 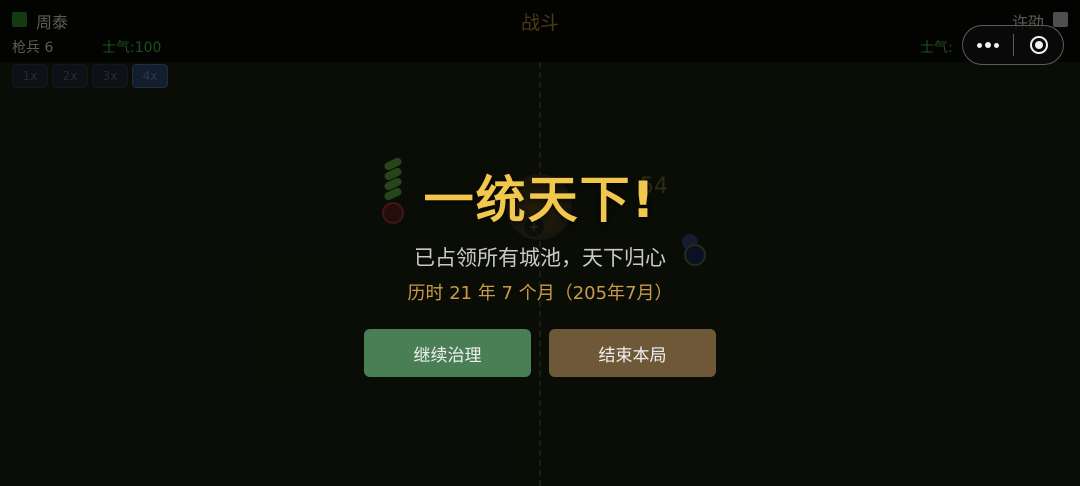 I want to click on close-dot, so click(x=1039, y=45).